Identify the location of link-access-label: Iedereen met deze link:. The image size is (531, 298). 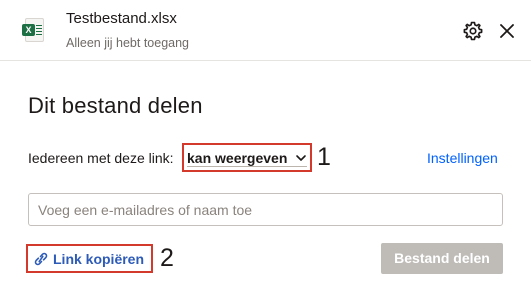
(101, 158).